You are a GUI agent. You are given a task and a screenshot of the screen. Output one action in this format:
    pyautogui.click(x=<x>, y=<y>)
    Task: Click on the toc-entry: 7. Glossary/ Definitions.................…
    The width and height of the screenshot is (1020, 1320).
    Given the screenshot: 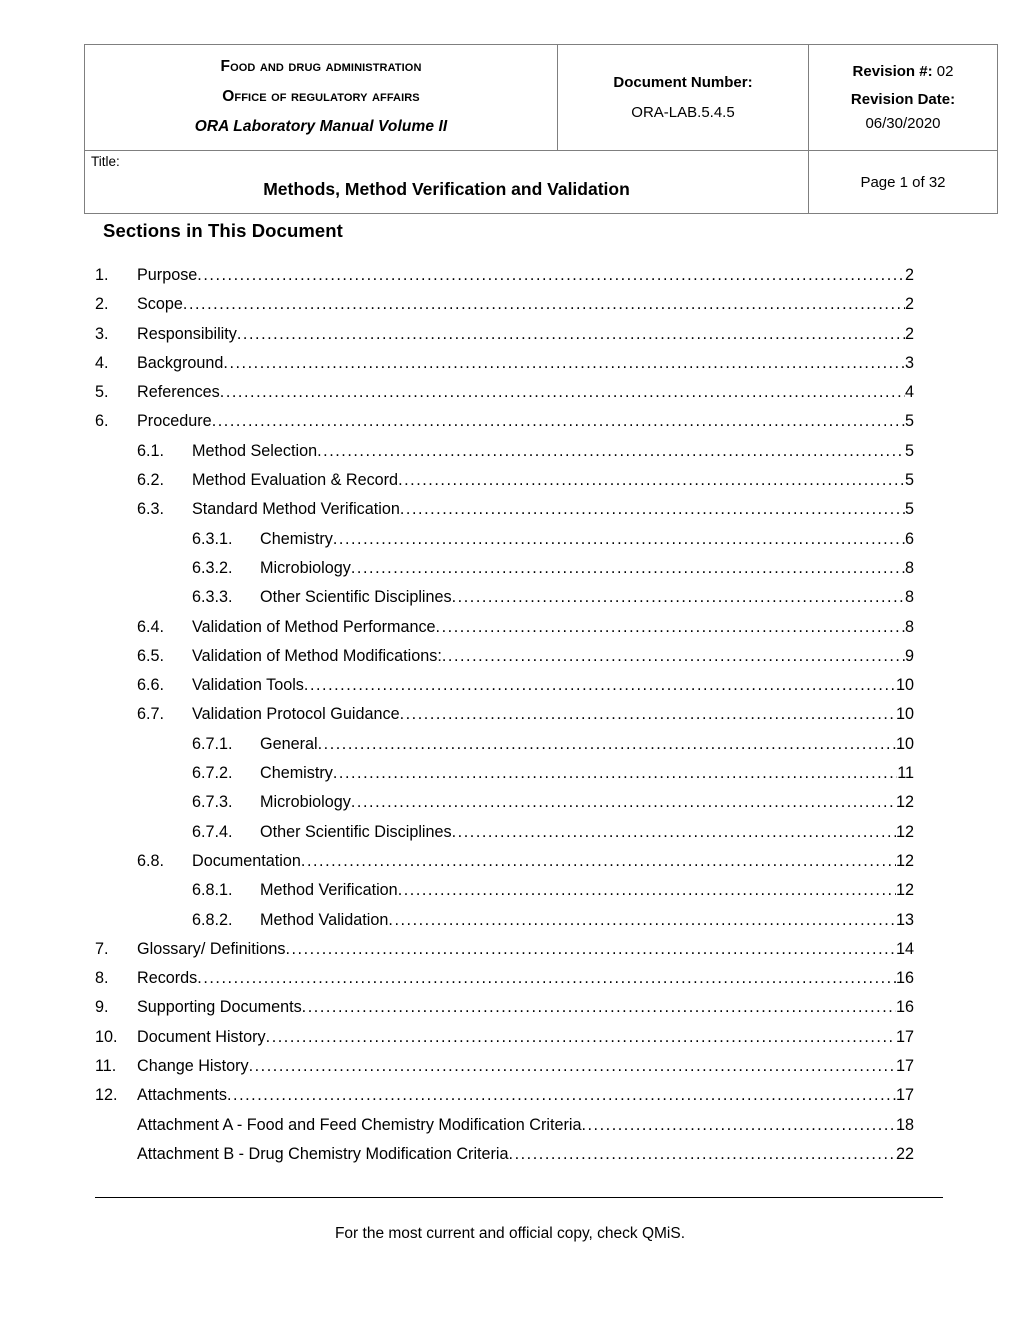 What is the action you would take?
    pyautogui.click(x=499, y=949)
    